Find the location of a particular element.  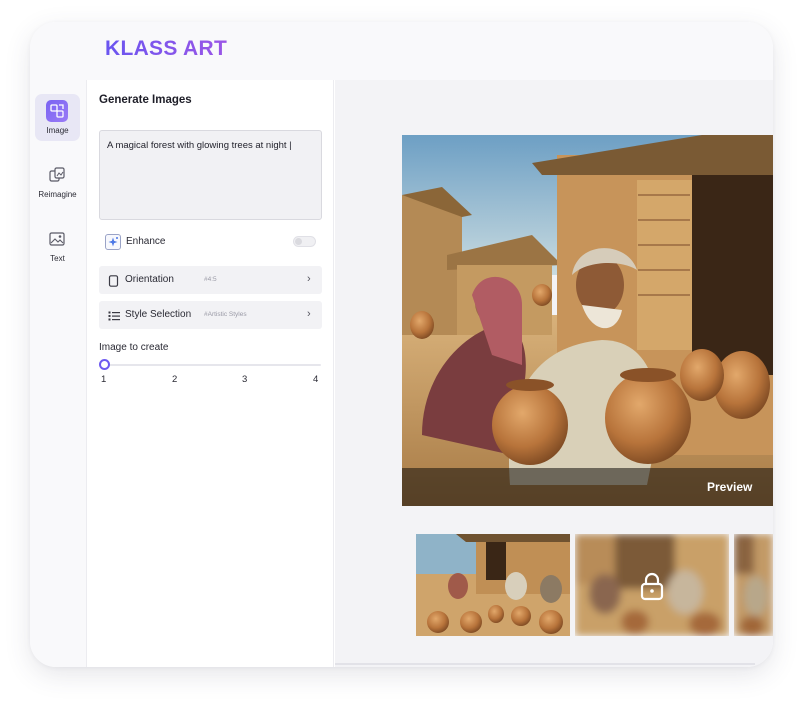

text-image-icon is located at coordinates (57, 239).